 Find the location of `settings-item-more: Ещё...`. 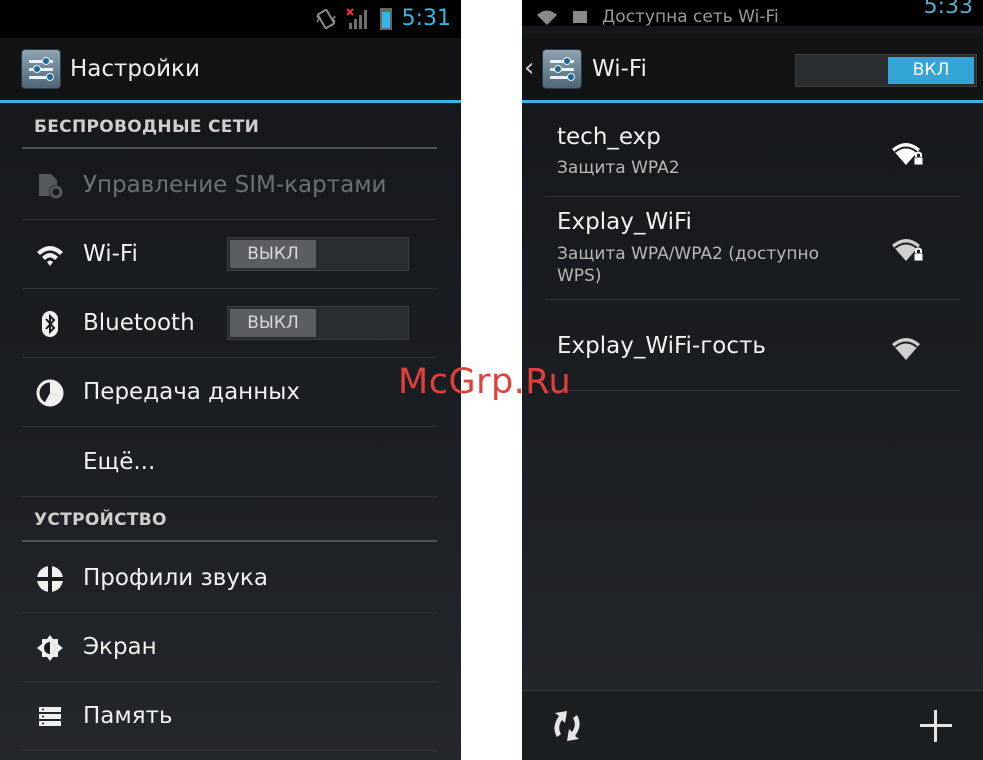

settings-item-more: Ещё... is located at coordinates (229, 462).